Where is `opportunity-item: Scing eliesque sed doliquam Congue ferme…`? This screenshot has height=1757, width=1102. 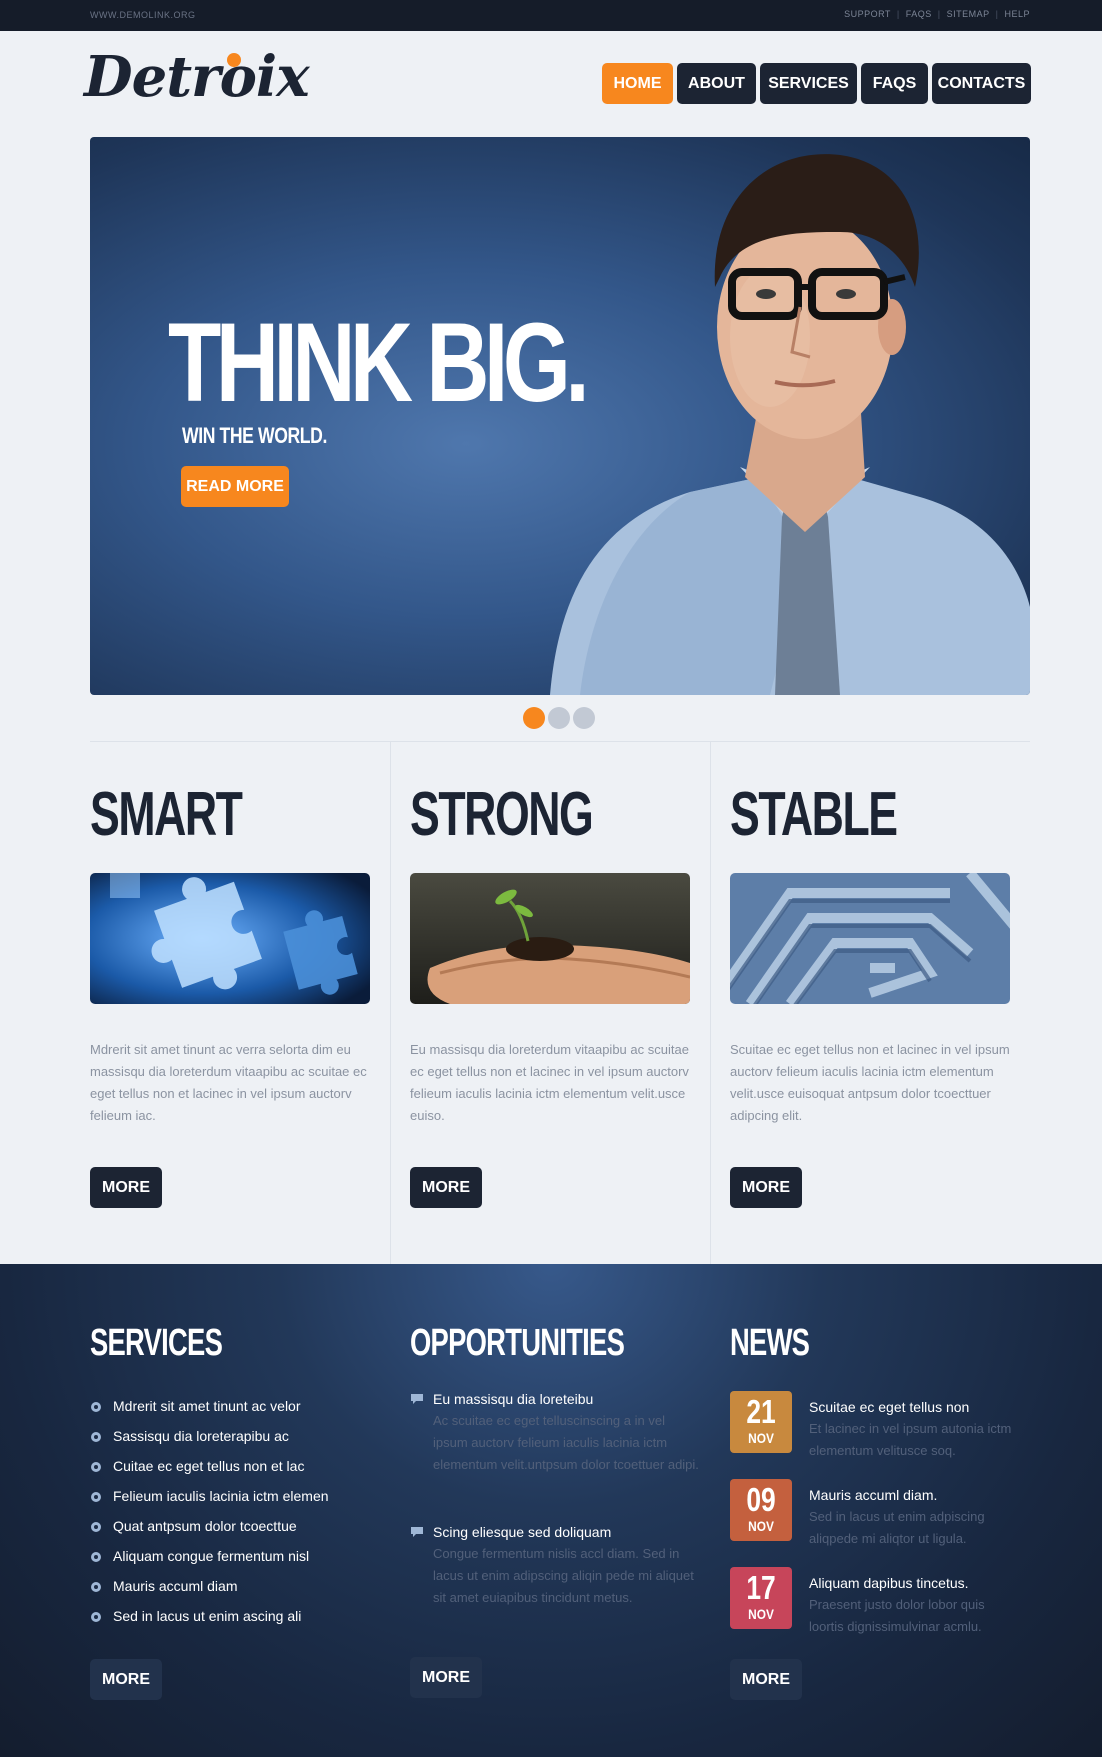
opportunity-item: Scing eliesque sed doliquam Congue ferme… is located at coordinates (555, 1565).